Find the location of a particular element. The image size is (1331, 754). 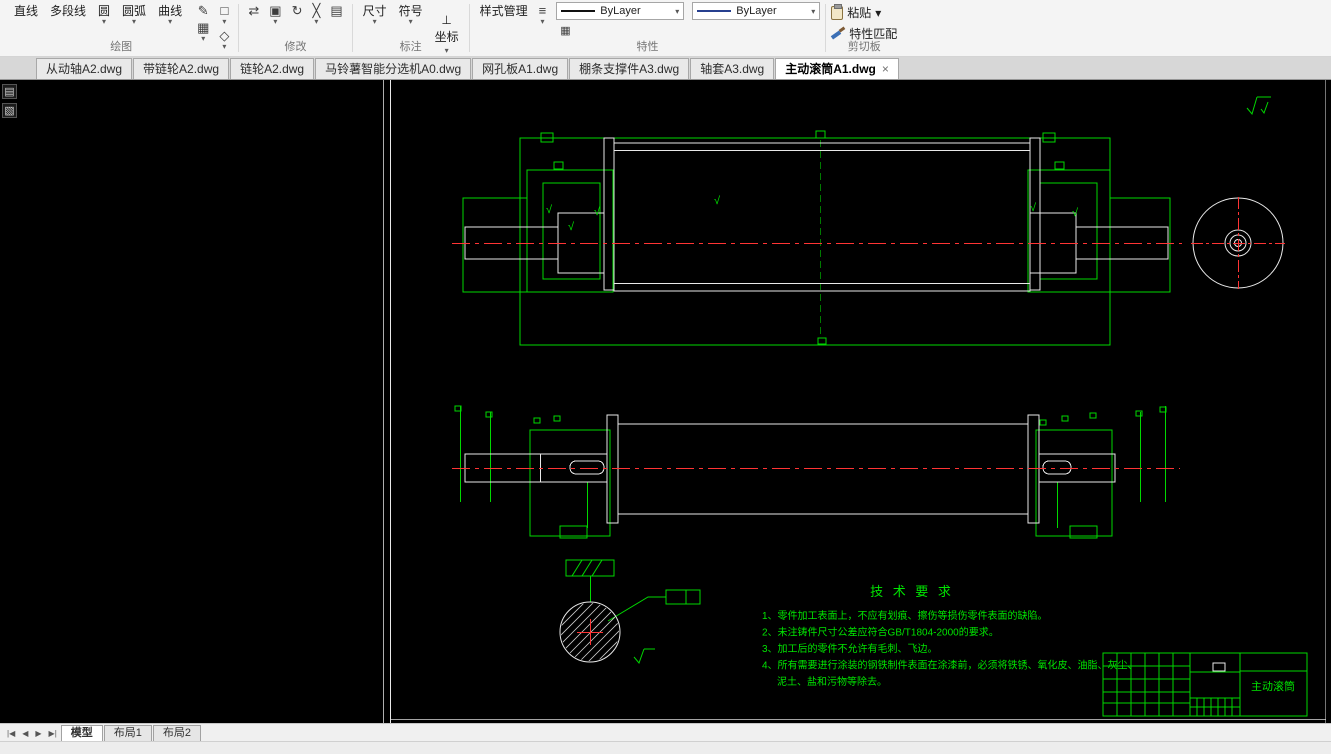

first-tab-icon: |◀ is located at coordinates (11, 735).